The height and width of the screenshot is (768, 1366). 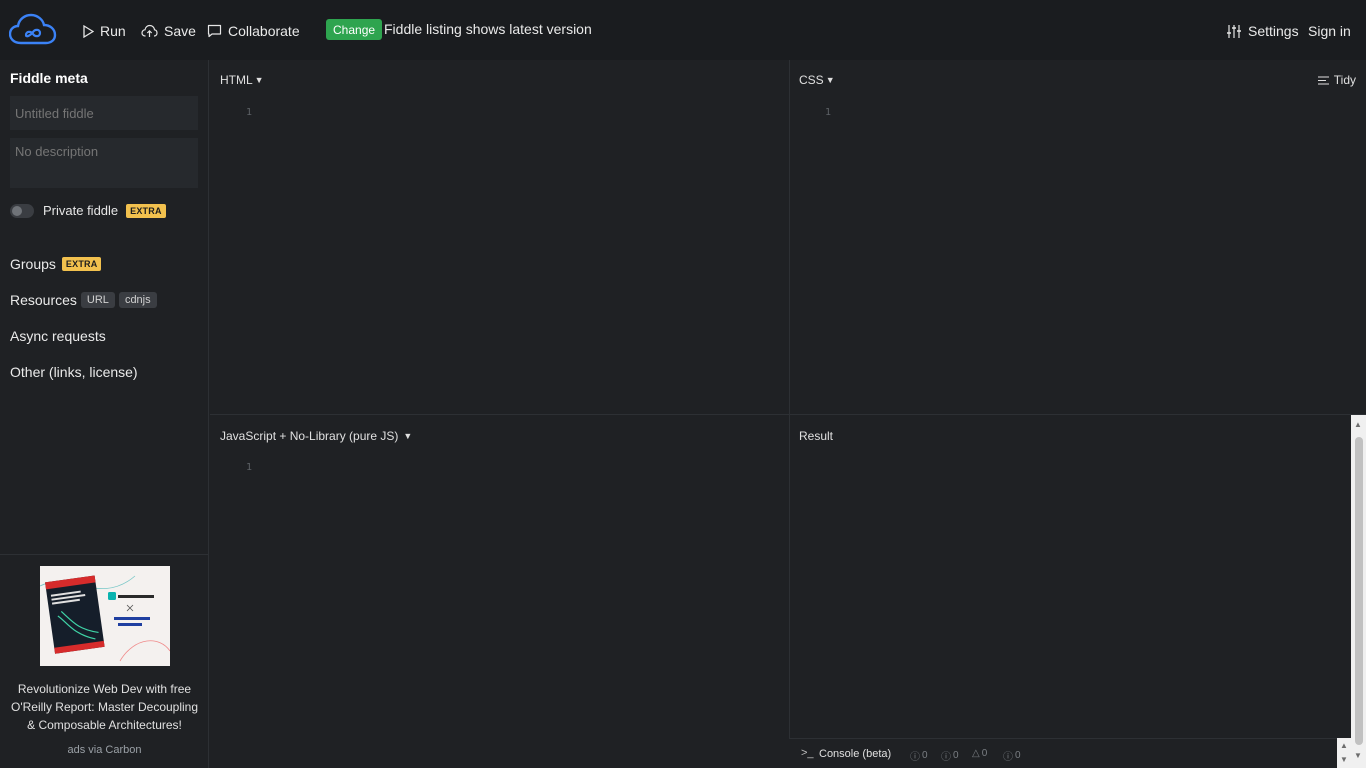 I want to click on save-label: Save, so click(x=180, y=31).